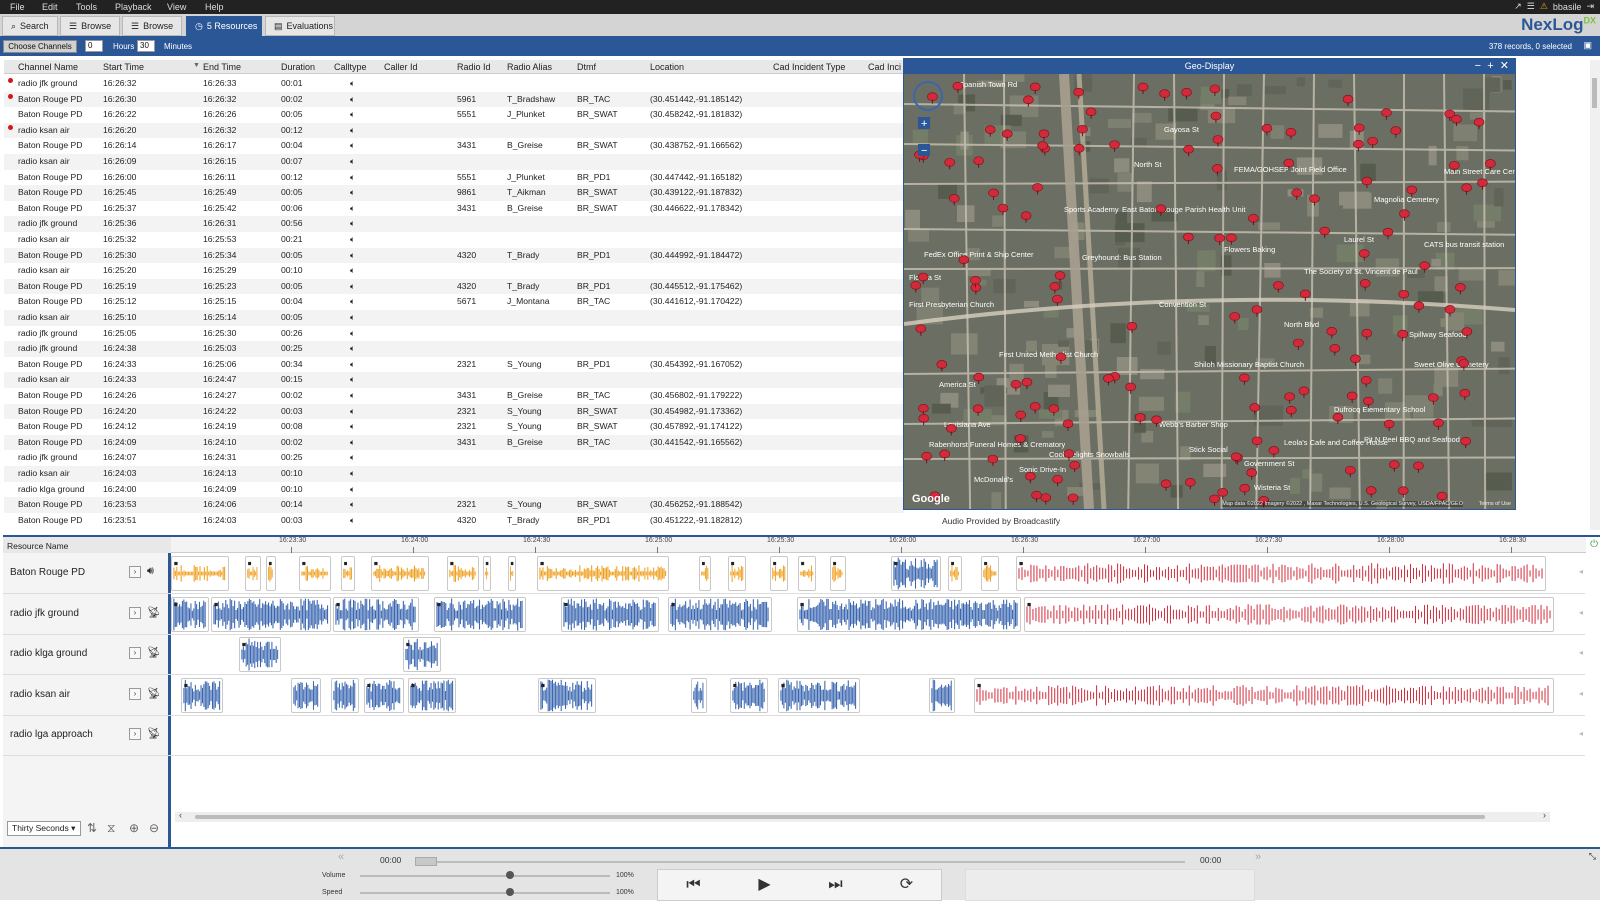 This screenshot has height=901, width=1600. I want to click on tab-evaluations: ▤Evaluations, so click(300, 26).